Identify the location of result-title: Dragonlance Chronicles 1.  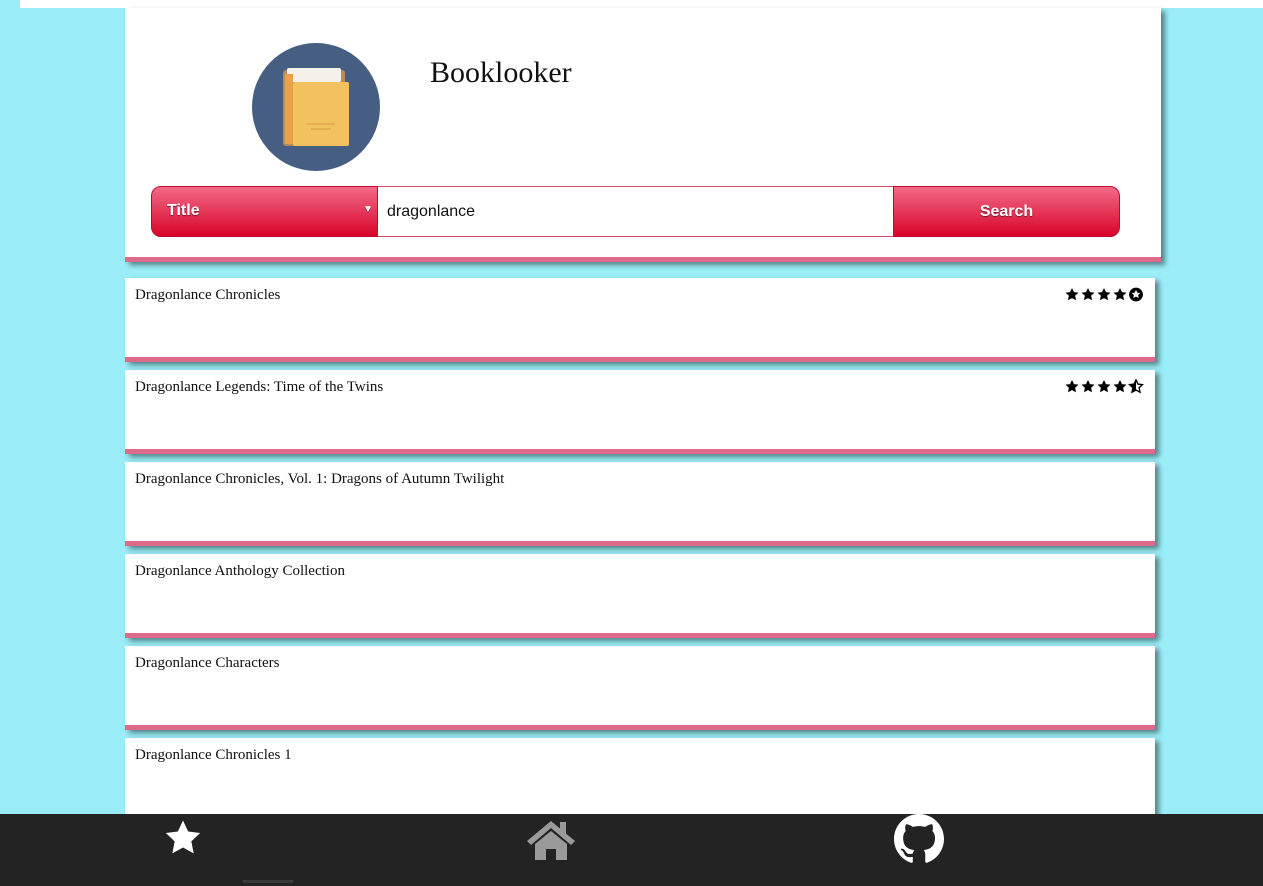
(213, 755).